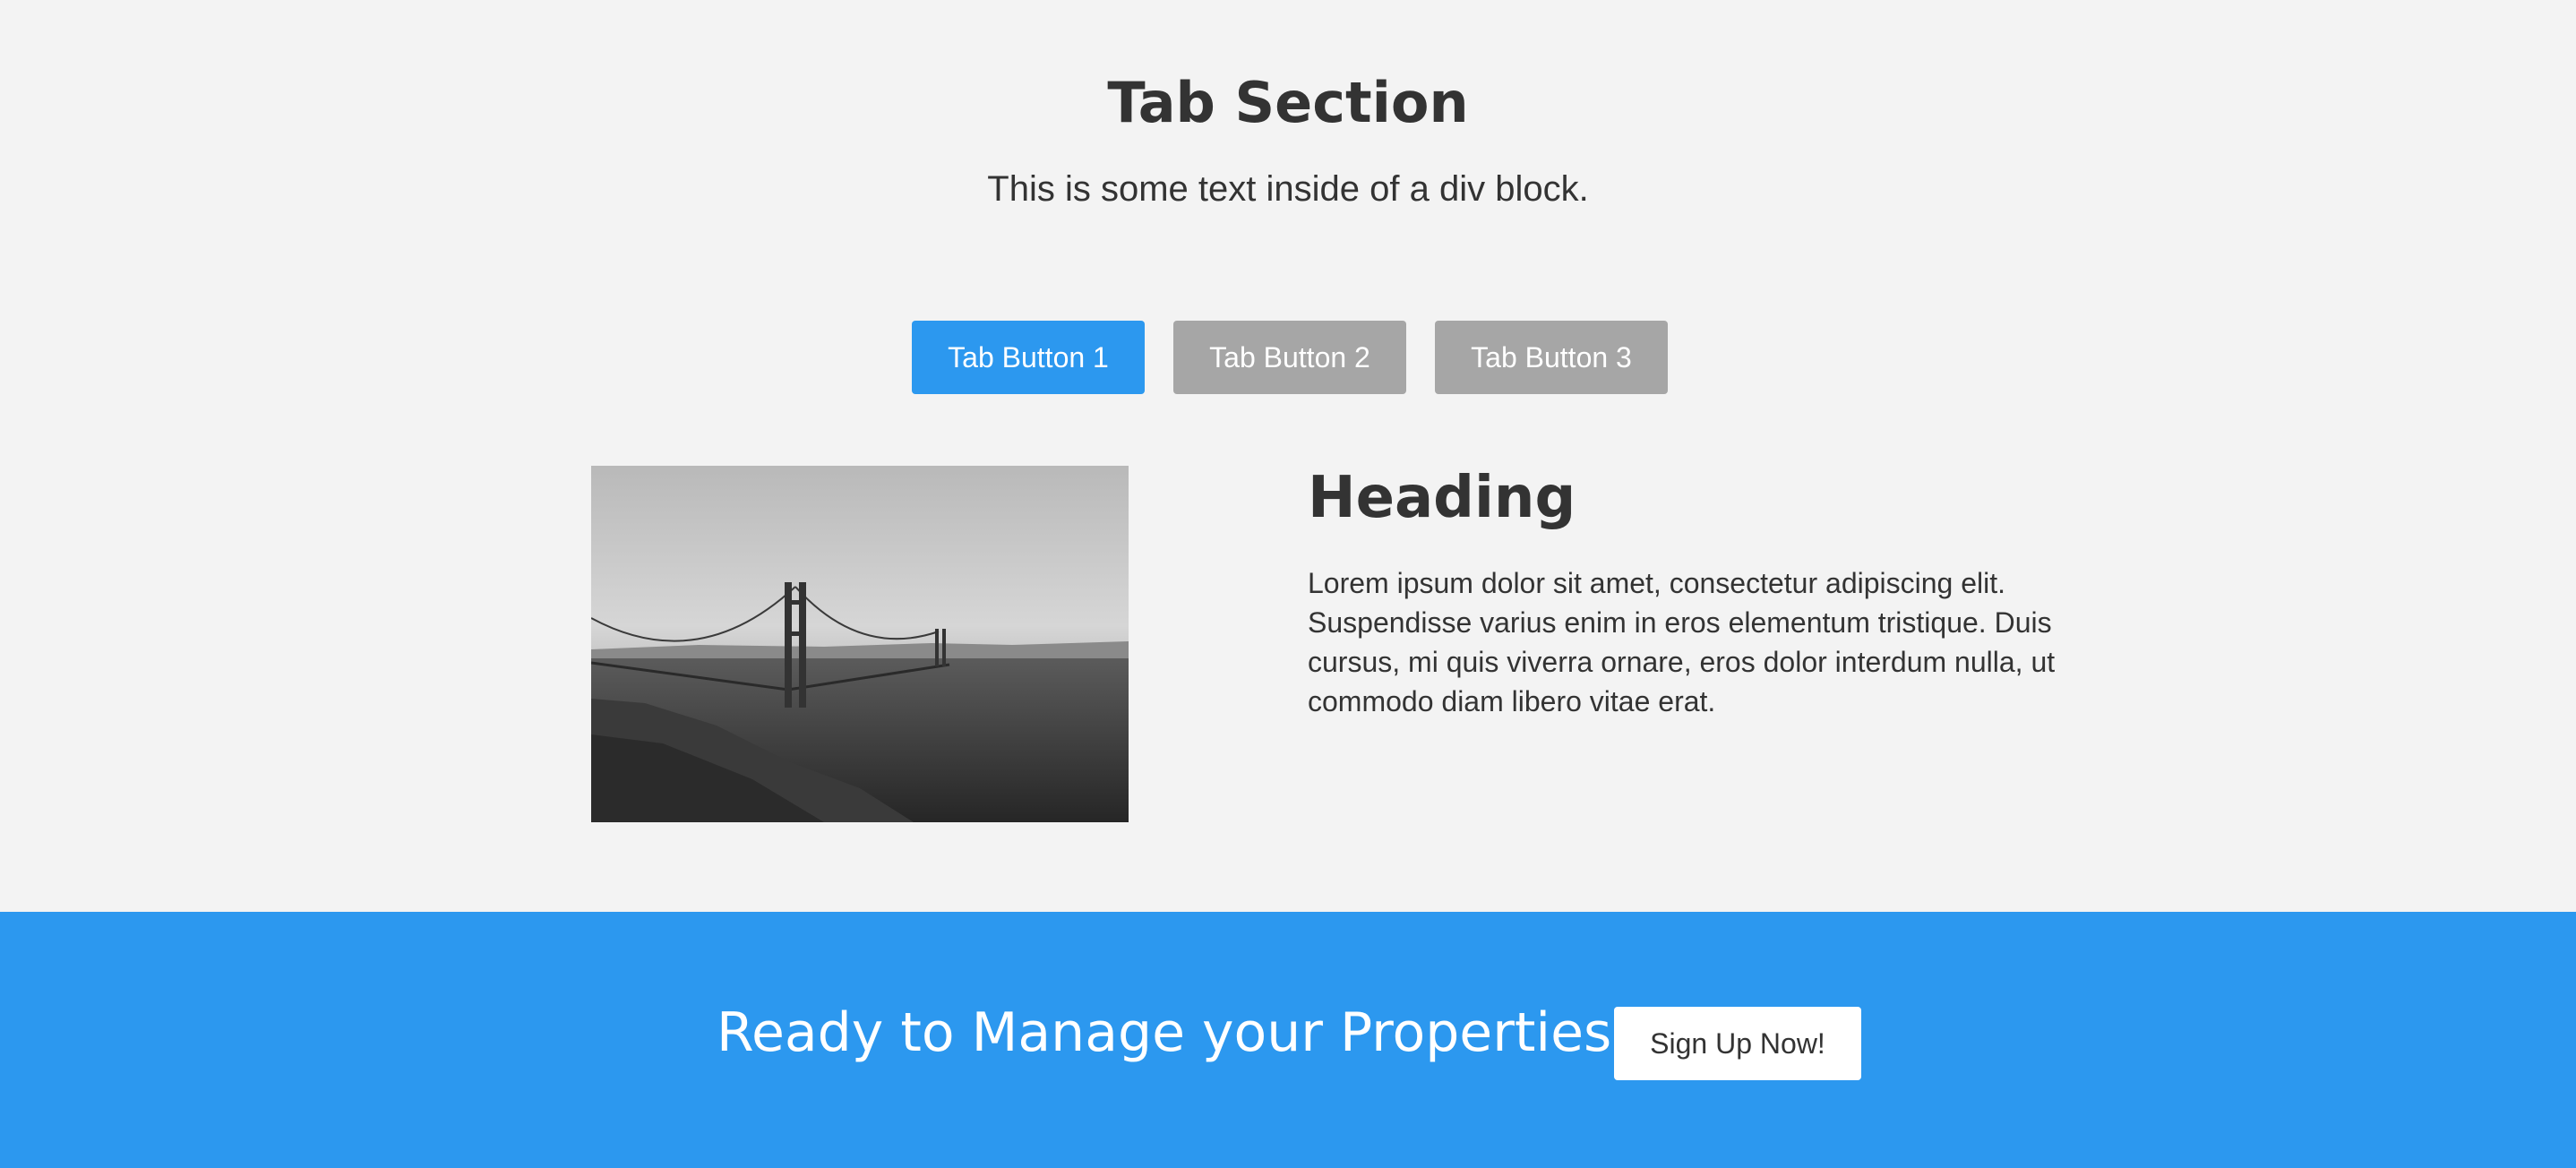 This screenshot has width=2576, height=1168. Describe the element at coordinates (1028, 358) in the screenshot. I see `tab-button-1: Tab Button 1` at that location.